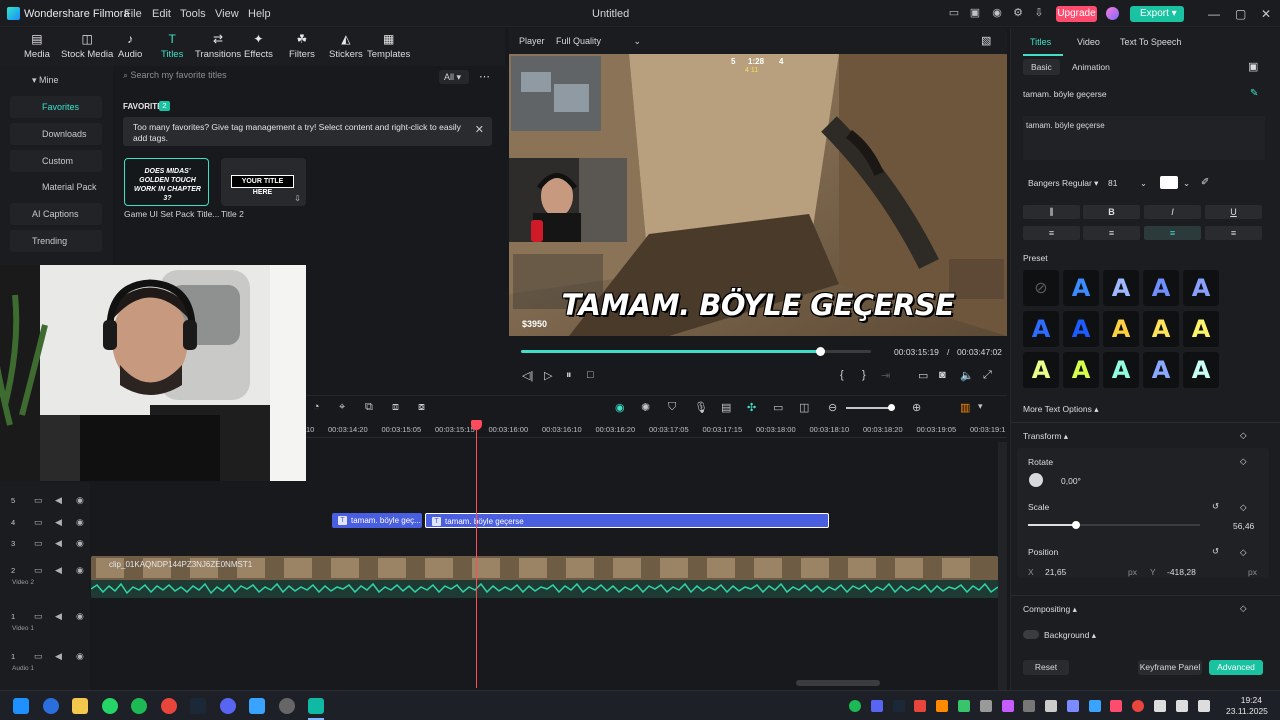  What do you see at coordinates (1240, 14) in the screenshot?
I see `maximize-icon: ▢` at bounding box center [1240, 14].